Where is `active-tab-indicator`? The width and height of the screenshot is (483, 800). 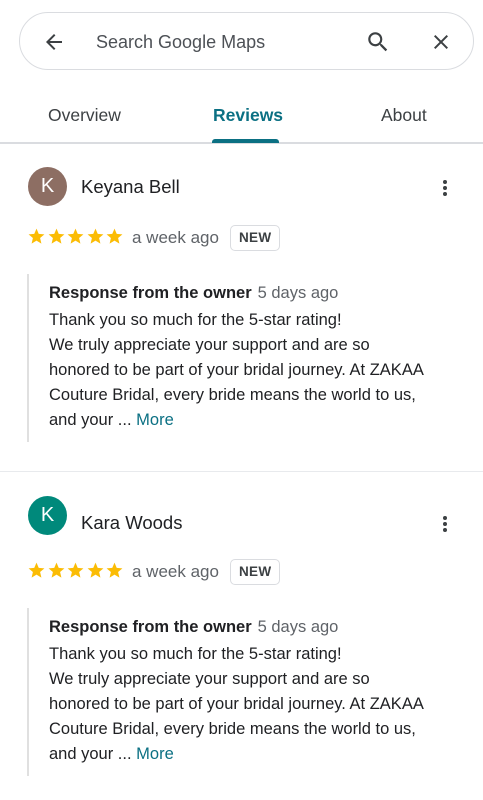 active-tab-indicator is located at coordinates (245, 141).